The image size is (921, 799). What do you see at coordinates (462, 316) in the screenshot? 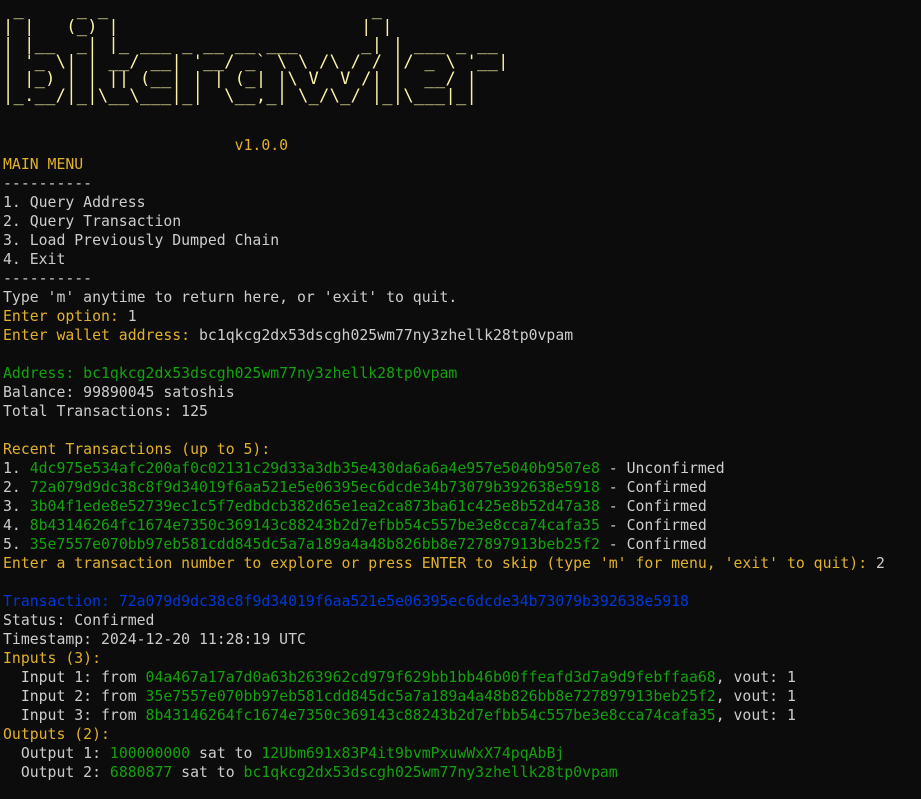
I see `option-prompt-line: Enter option: 1` at bounding box center [462, 316].